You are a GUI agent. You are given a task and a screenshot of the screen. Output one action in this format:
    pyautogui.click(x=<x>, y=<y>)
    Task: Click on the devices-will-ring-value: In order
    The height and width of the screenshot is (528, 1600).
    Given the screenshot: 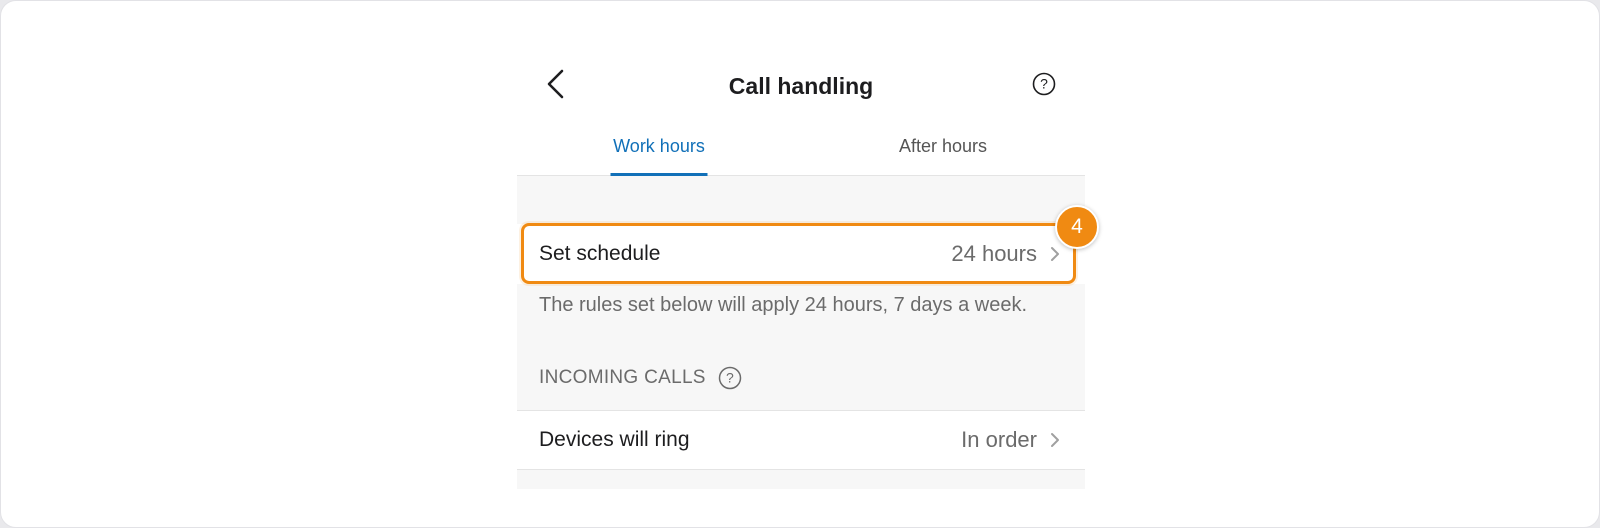 What is the action you would take?
    pyautogui.click(x=999, y=439)
    